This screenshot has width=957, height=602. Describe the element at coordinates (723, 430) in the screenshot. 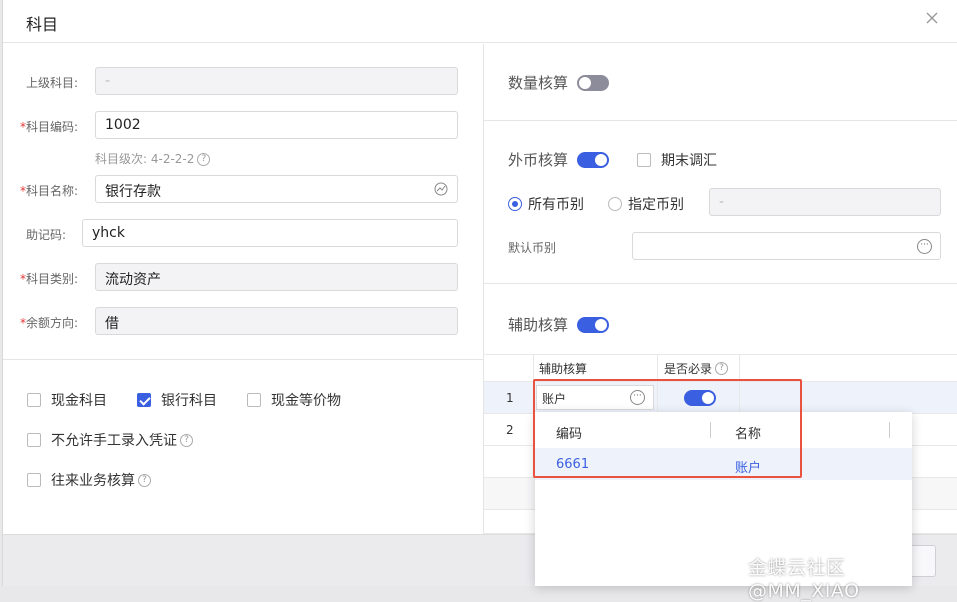

I see `dropdown-header: 编码 名称` at that location.